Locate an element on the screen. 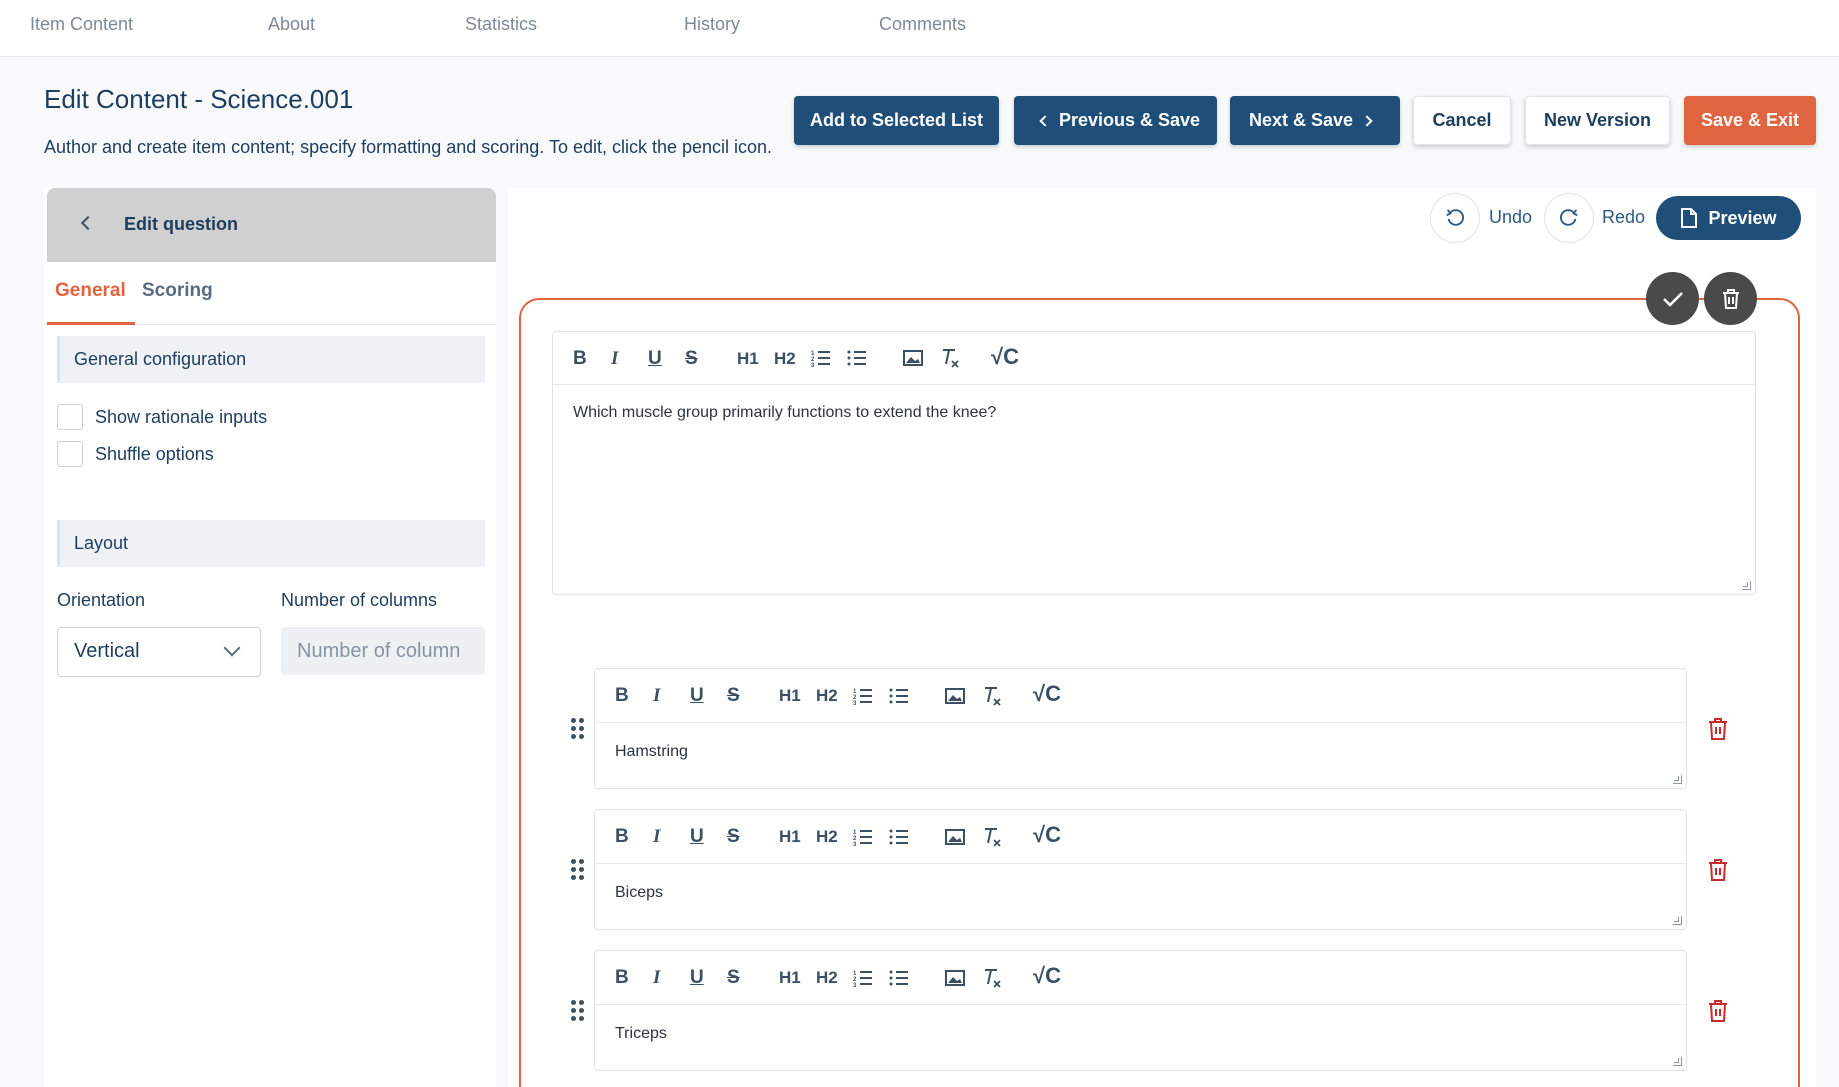 The image size is (1839, 1087). general-configuration-section: General configuration is located at coordinates (271, 359).